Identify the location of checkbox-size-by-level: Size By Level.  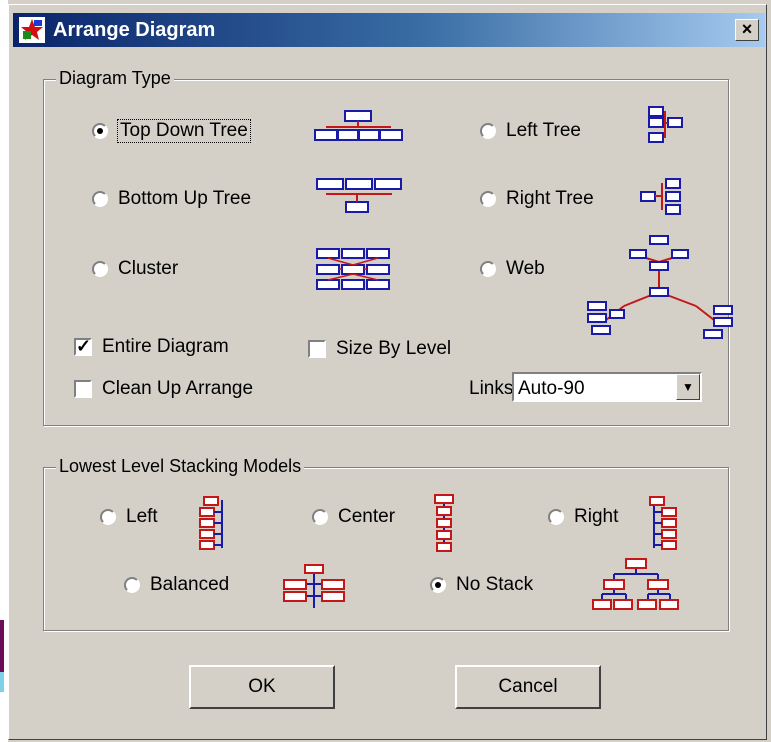
(379, 349).